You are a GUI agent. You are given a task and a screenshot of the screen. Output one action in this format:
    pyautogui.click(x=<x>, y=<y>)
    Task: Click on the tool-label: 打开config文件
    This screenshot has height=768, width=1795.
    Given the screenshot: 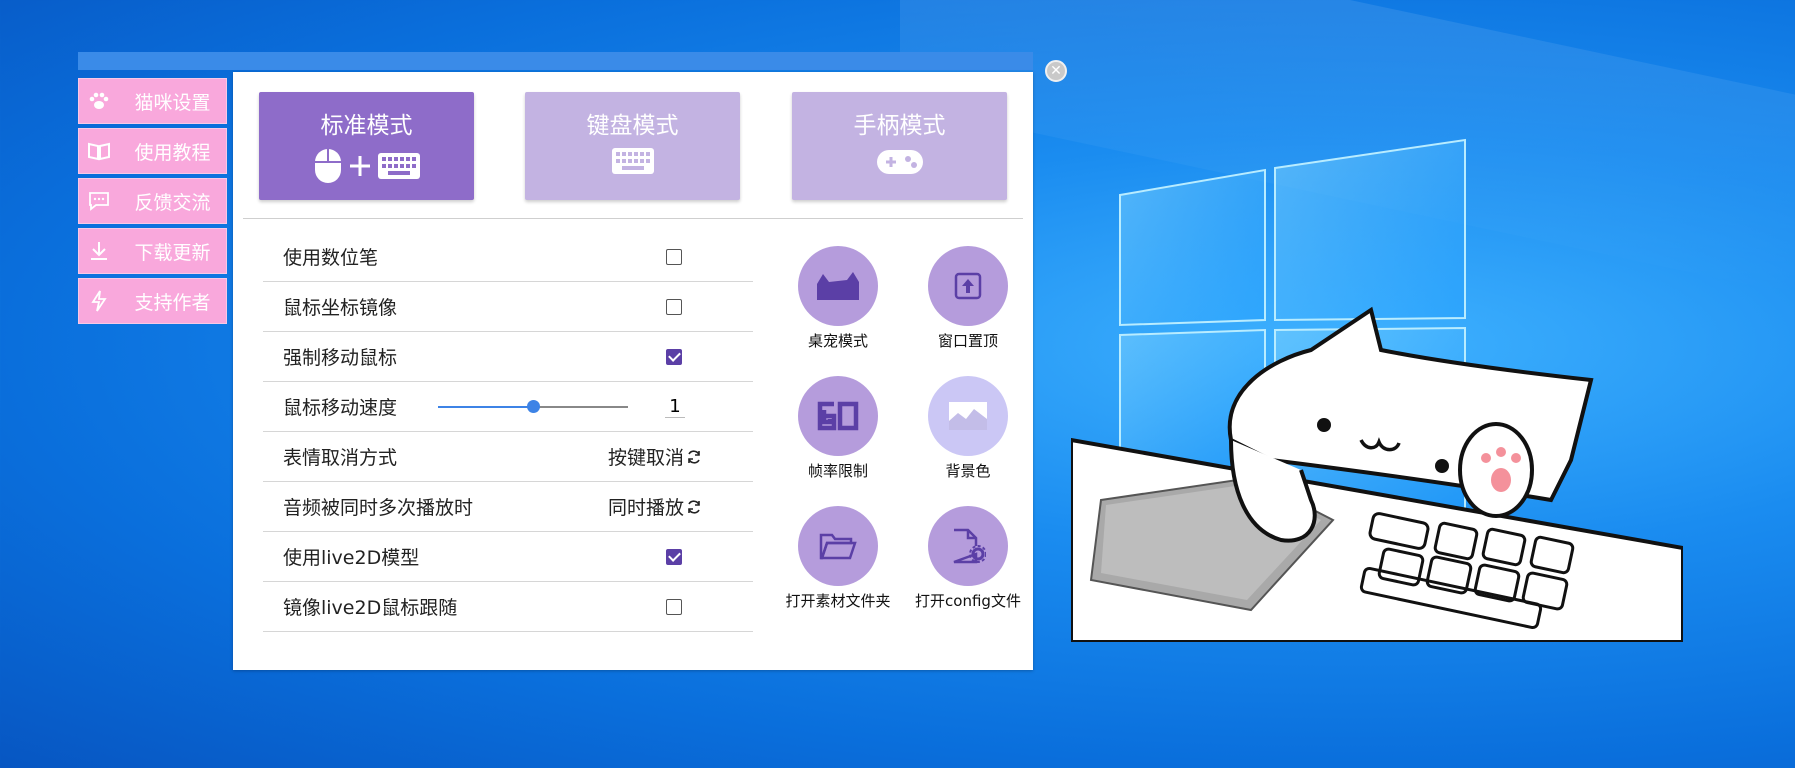 What is the action you would take?
    pyautogui.click(x=968, y=601)
    